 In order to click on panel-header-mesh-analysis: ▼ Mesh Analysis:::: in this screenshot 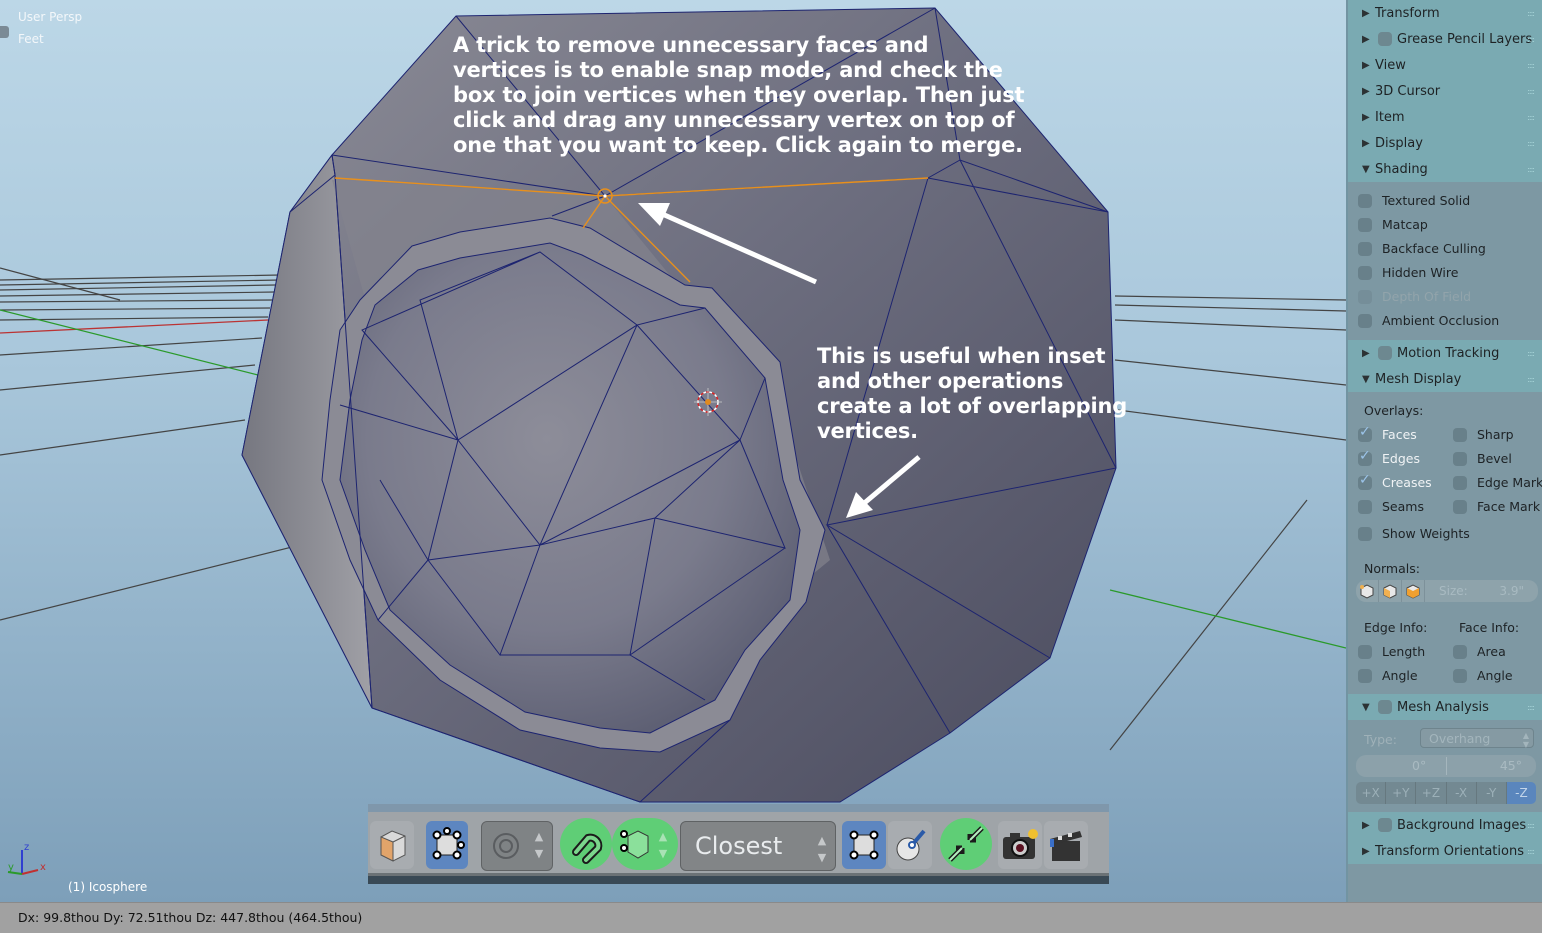, I will do `click(1445, 707)`.